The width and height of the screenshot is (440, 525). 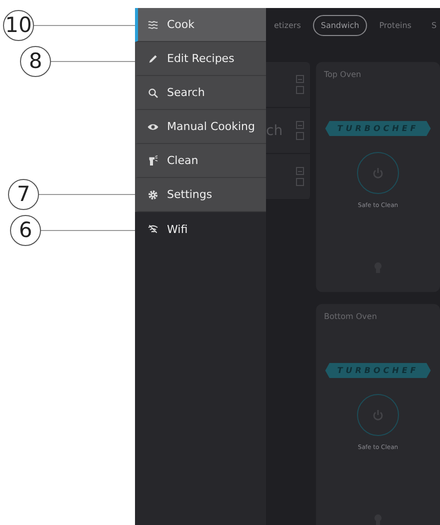 What do you see at coordinates (153, 92) in the screenshot?
I see `search-icon` at bounding box center [153, 92].